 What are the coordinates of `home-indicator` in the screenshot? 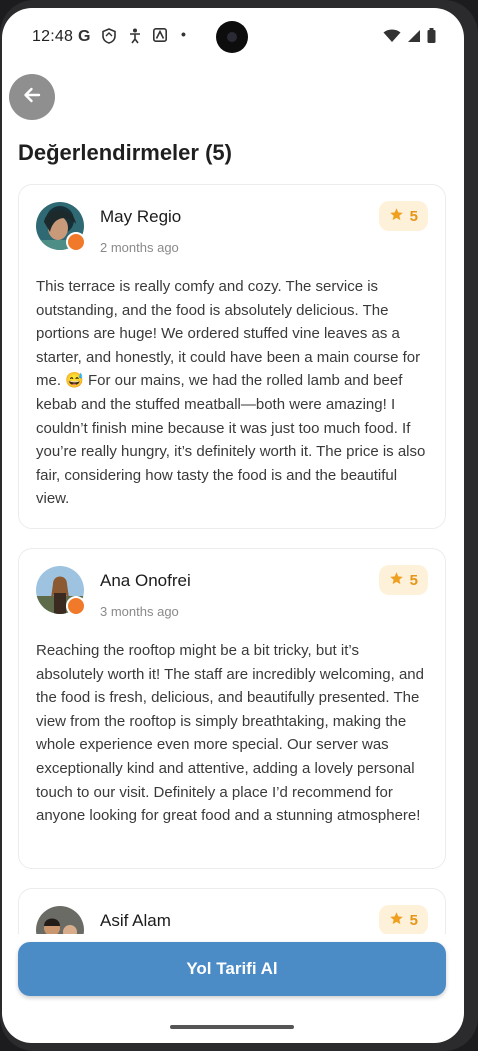 It's located at (232, 1027).